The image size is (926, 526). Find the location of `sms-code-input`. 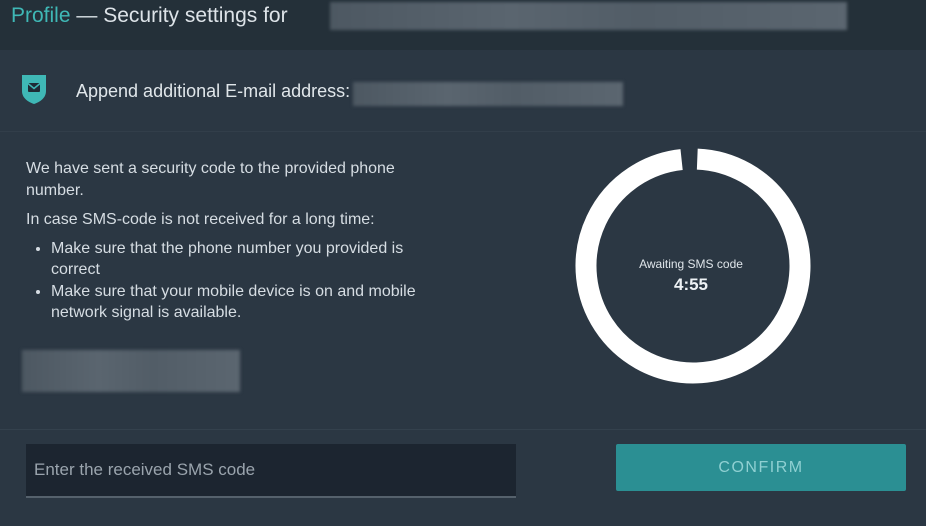

sms-code-input is located at coordinates (271, 471).